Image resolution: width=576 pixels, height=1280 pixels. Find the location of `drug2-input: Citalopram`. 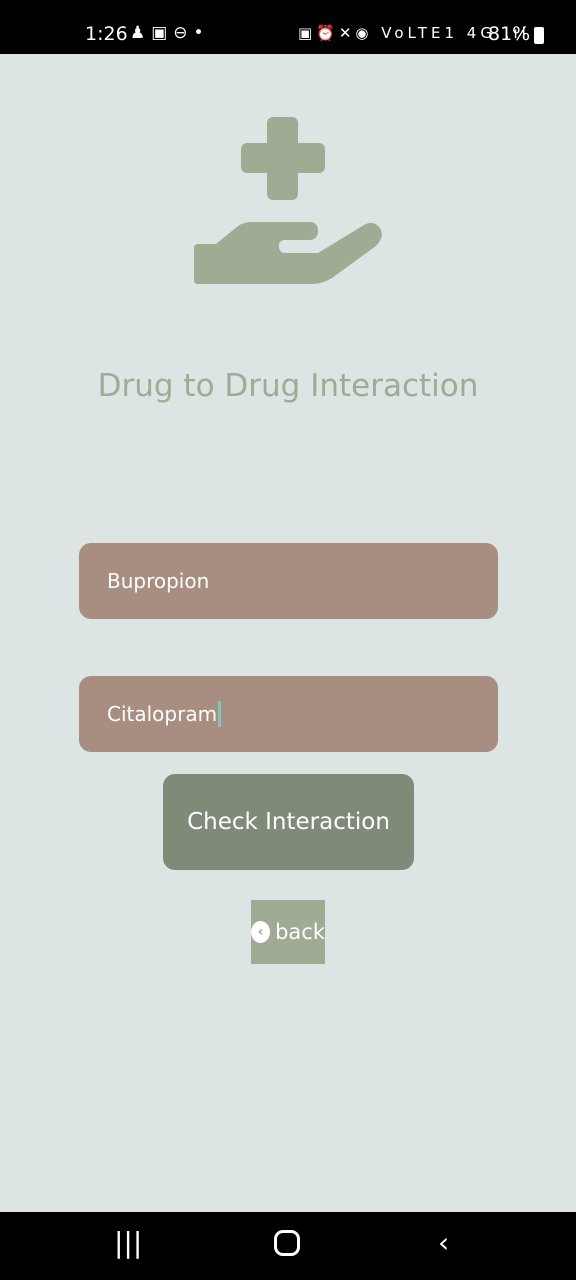

drug2-input: Citalopram is located at coordinates (288, 714).